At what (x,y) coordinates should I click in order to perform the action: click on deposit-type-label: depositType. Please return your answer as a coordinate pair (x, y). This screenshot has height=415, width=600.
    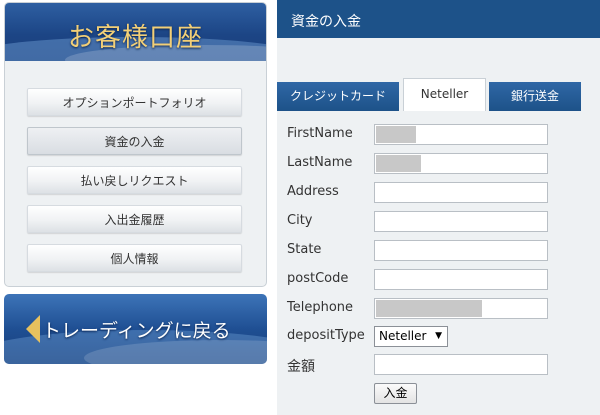
    Looking at the image, I should click on (326, 335).